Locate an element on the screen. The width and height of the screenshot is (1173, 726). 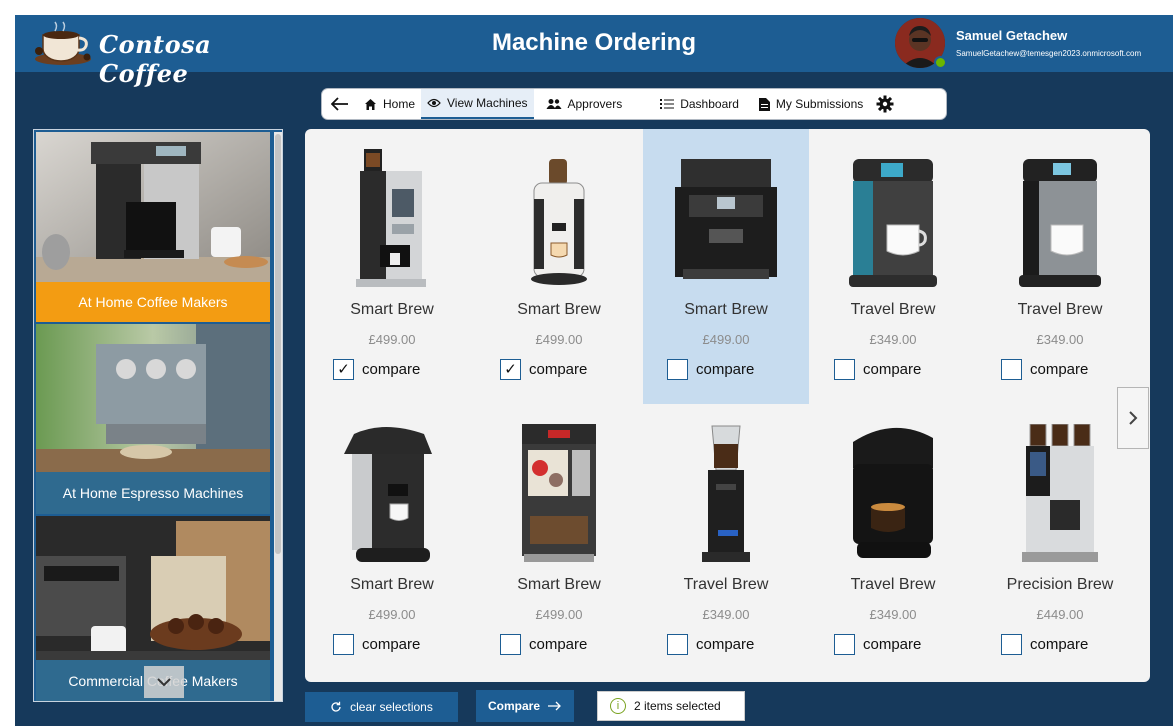
chevron-right-icon is located at coordinates (1132, 418).